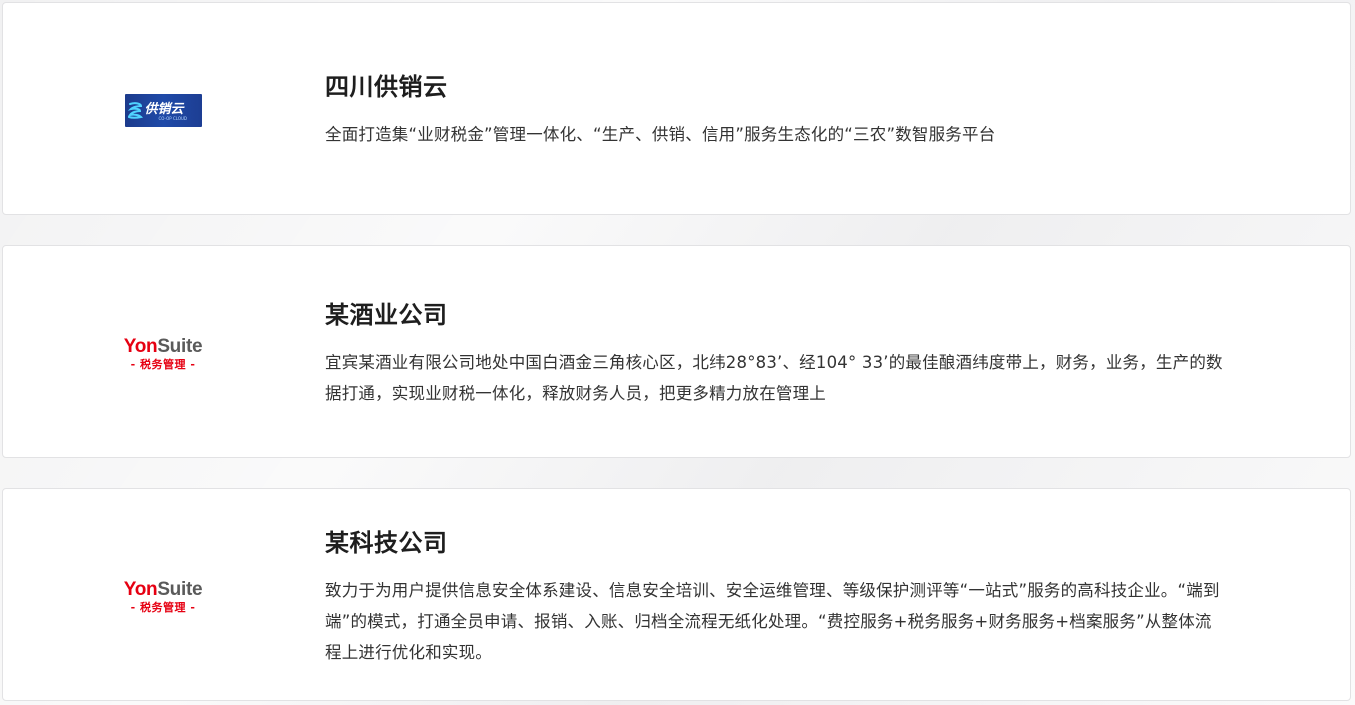 The width and height of the screenshot is (1355, 705). I want to click on customer-logo: 供销云 CO-OP CLOUD, so click(163, 110).